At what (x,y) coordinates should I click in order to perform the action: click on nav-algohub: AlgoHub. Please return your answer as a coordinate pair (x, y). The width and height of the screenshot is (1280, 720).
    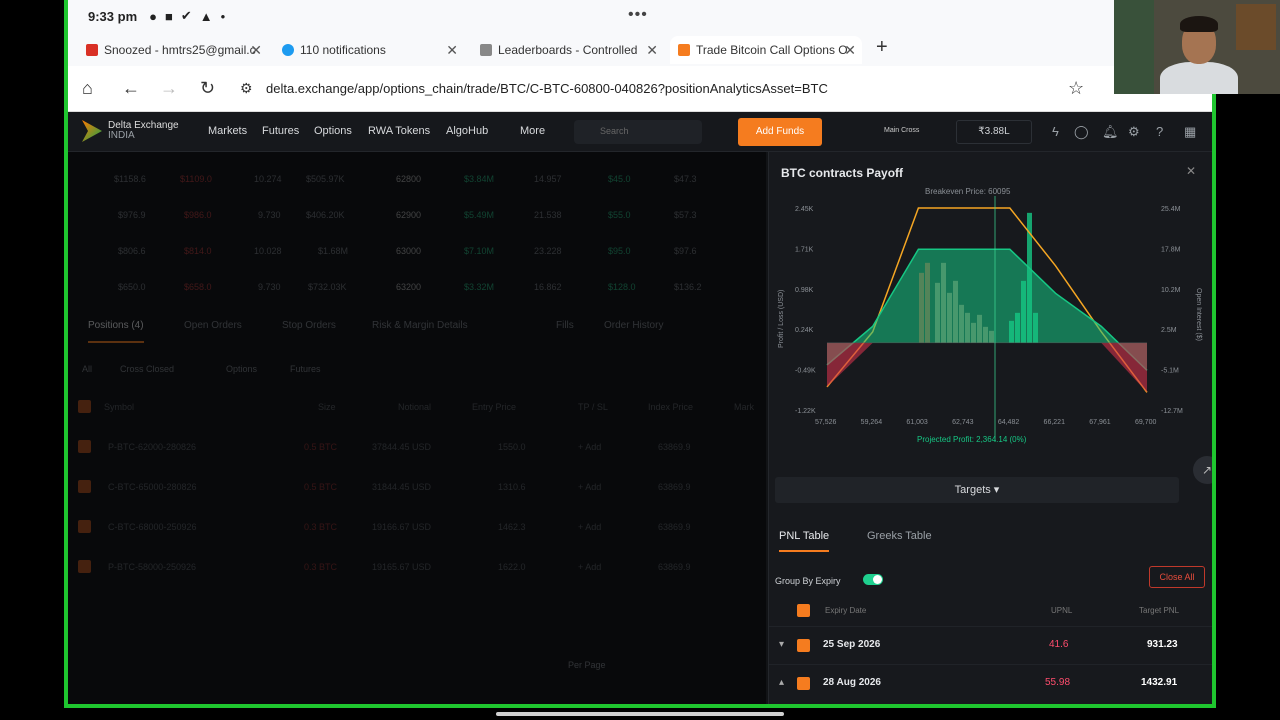
    Looking at the image, I should click on (467, 131).